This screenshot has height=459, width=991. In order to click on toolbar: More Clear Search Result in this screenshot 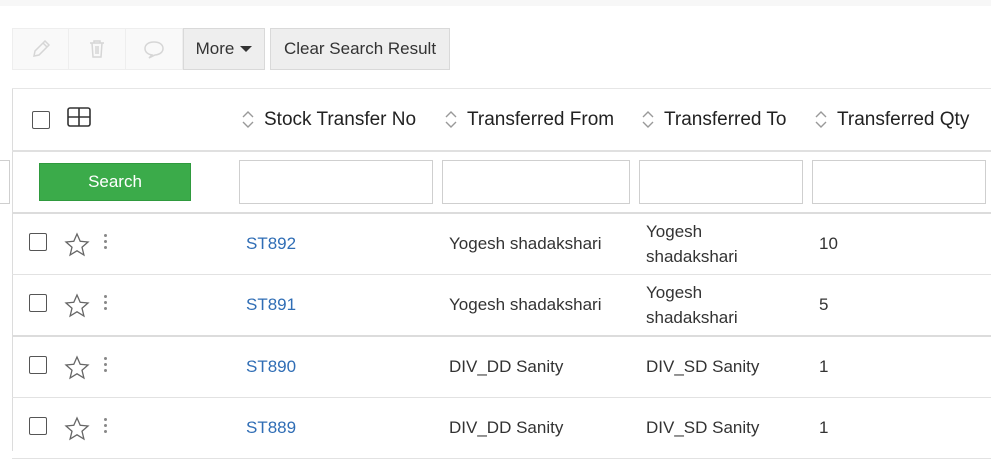, I will do `click(231, 50)`.